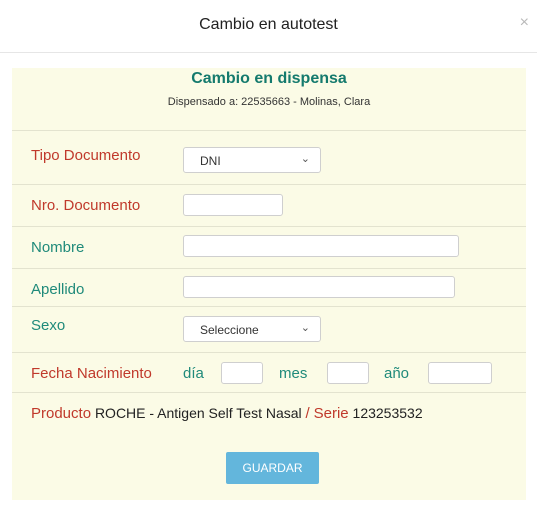  I want to click on sexo-label: Sexo, so click(48, 325).